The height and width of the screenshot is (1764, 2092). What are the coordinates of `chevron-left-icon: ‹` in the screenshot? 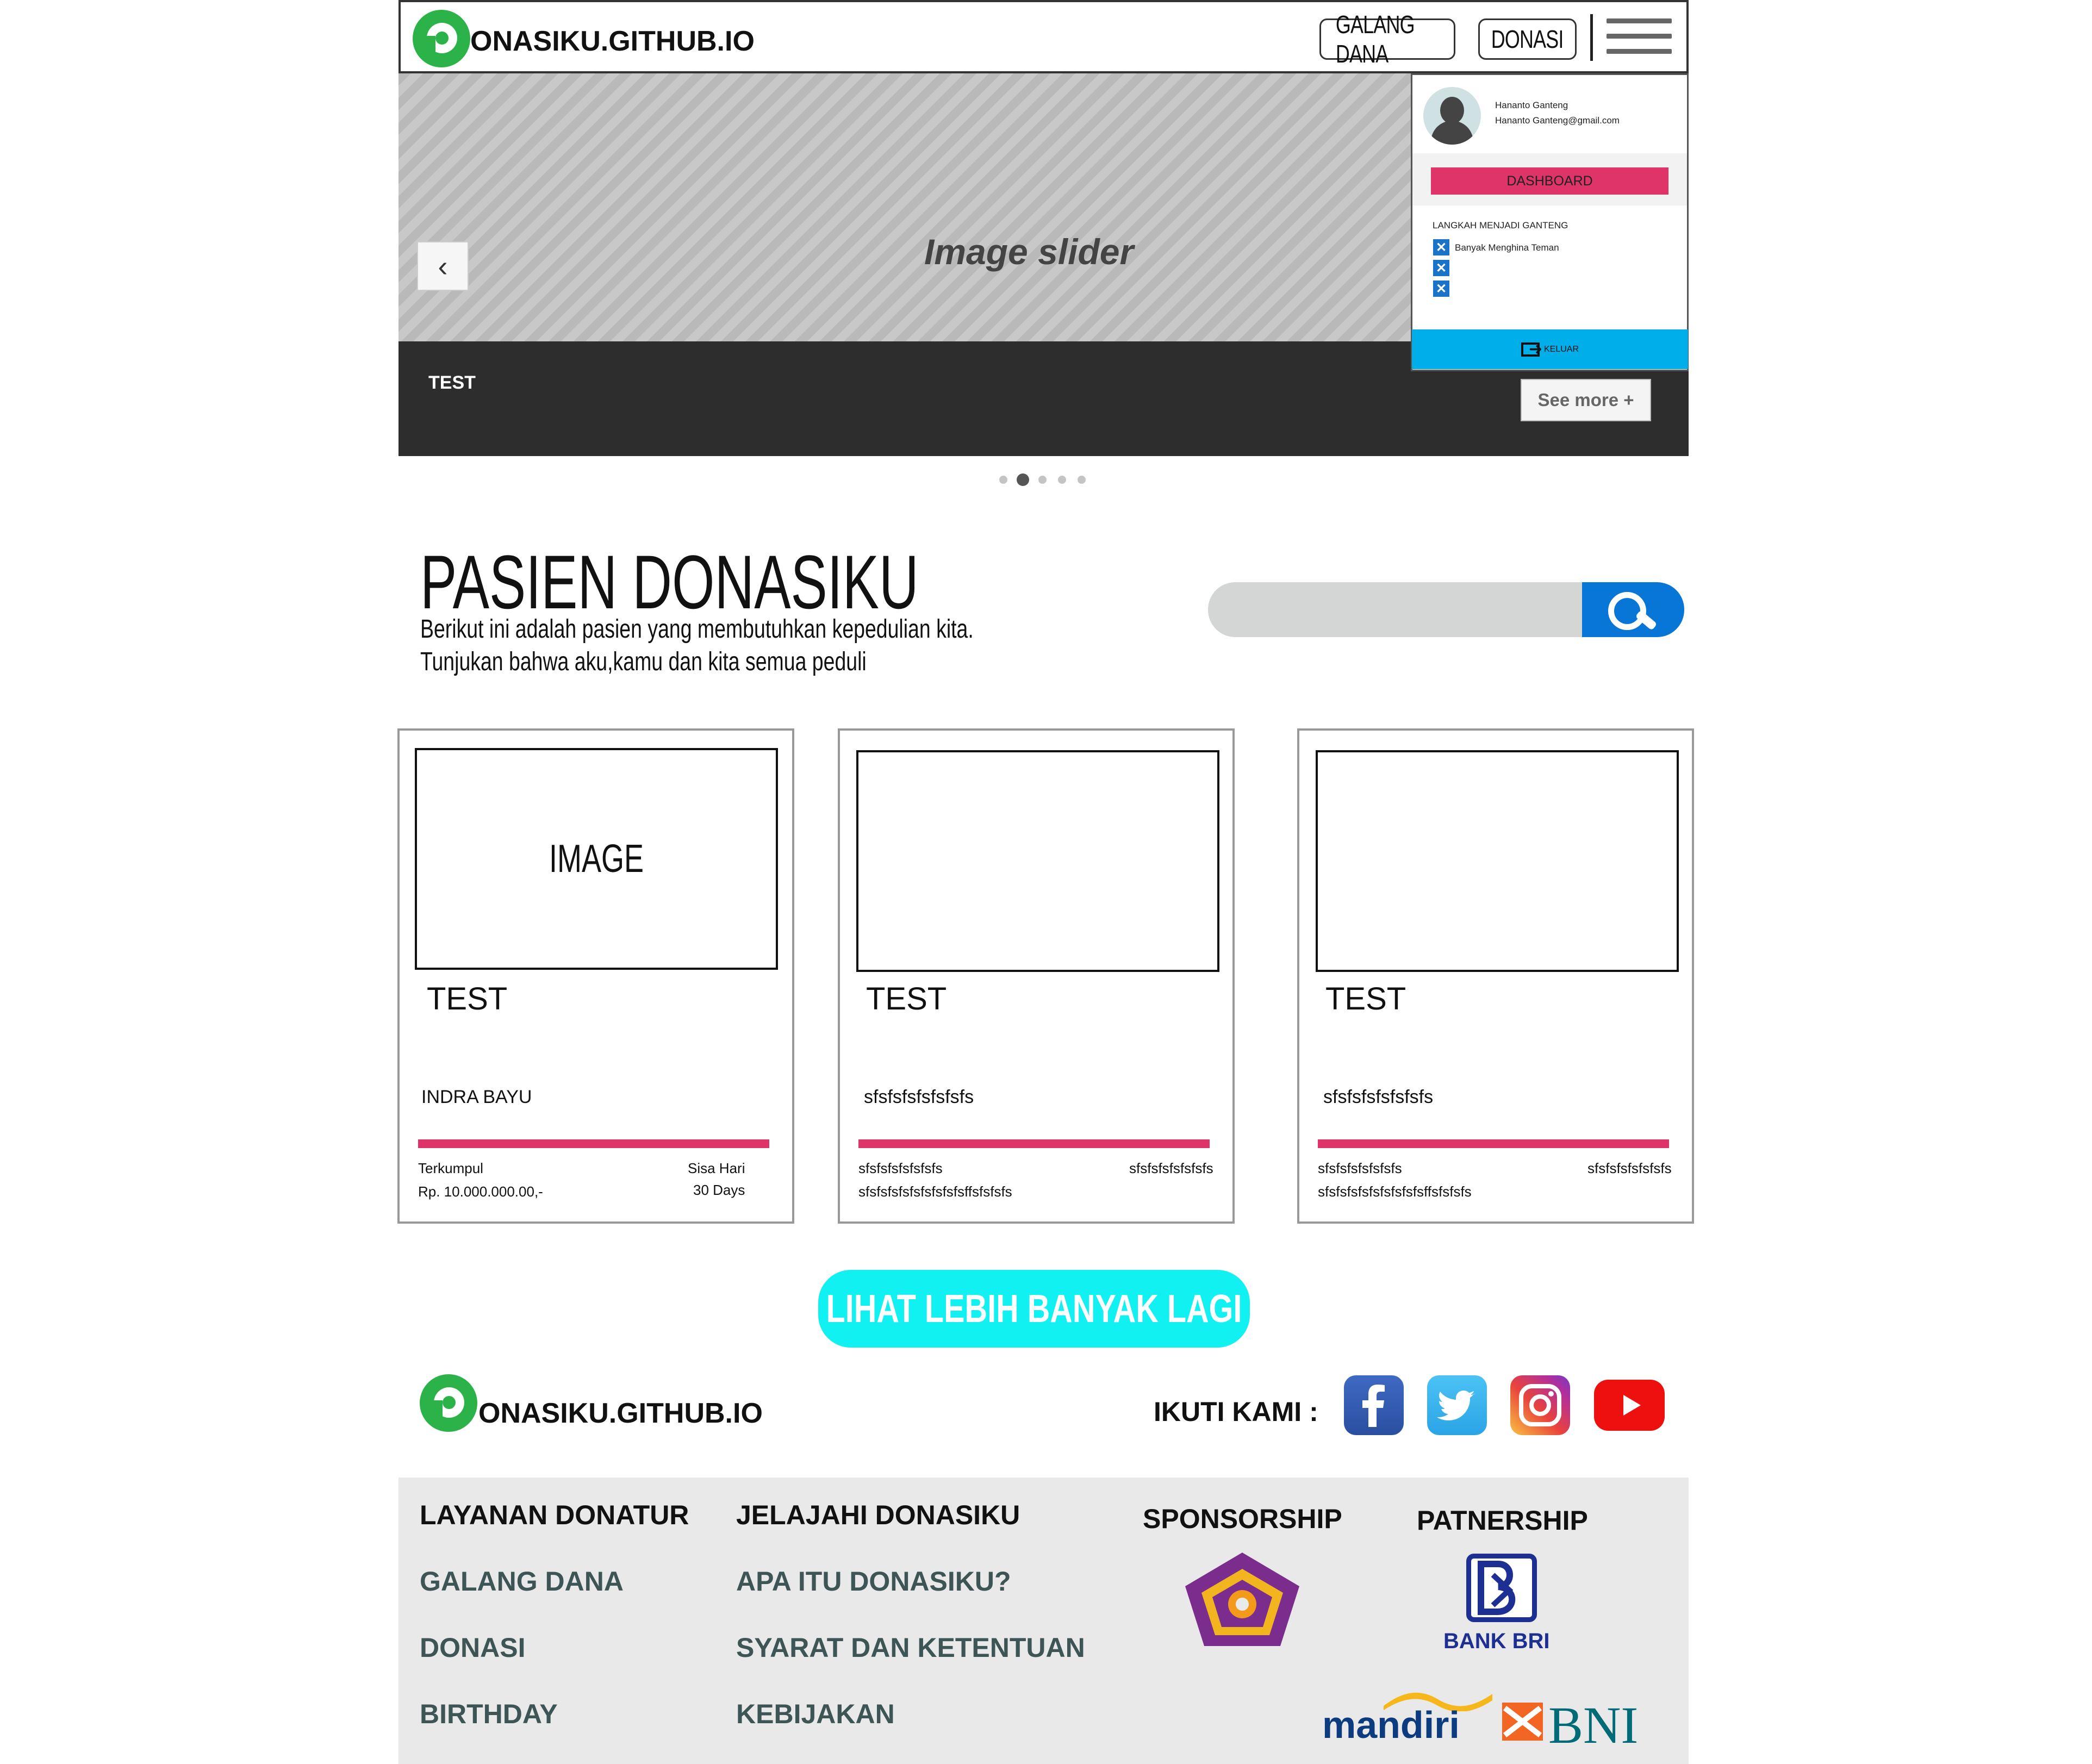 It's located at (443, 267).